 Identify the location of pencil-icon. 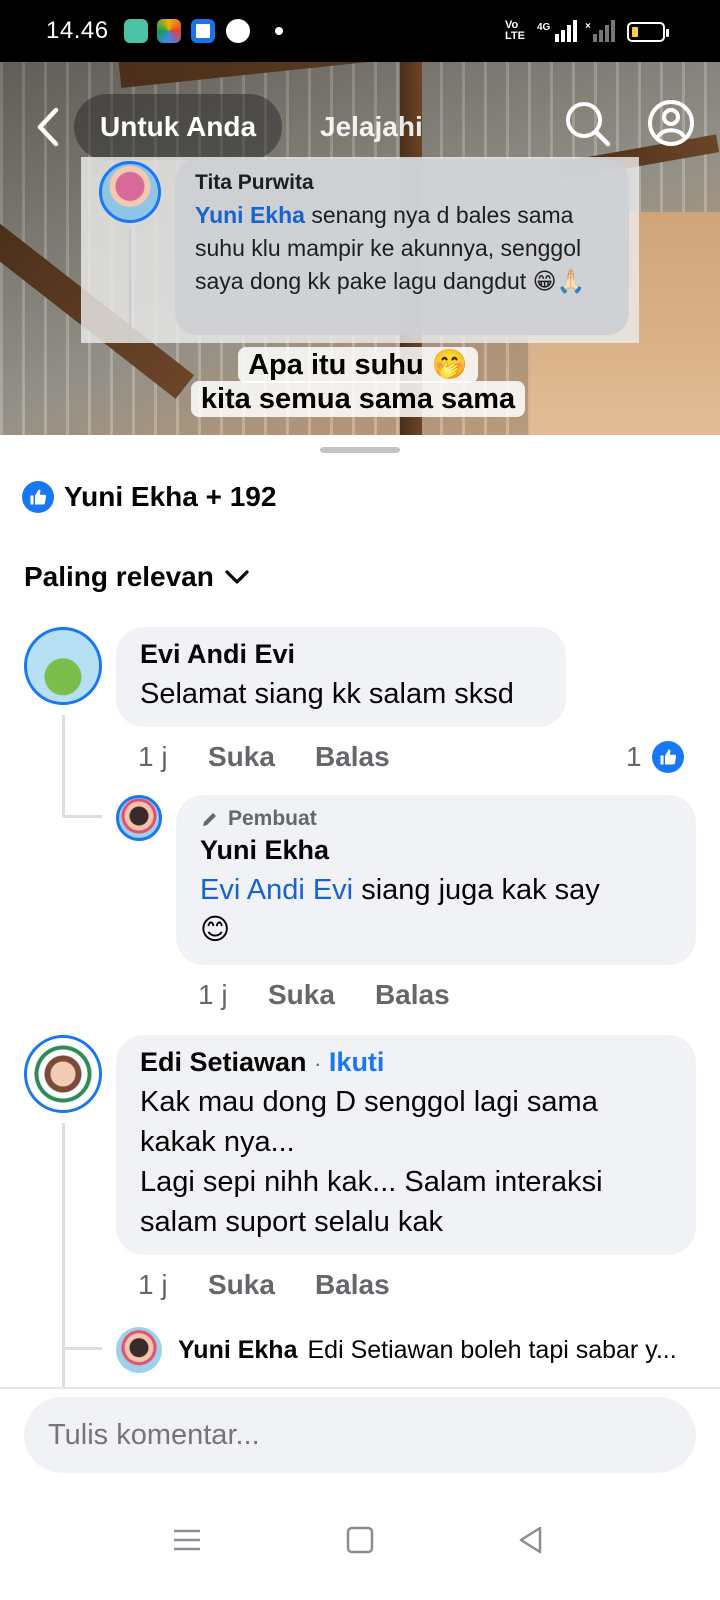
(209, 819).